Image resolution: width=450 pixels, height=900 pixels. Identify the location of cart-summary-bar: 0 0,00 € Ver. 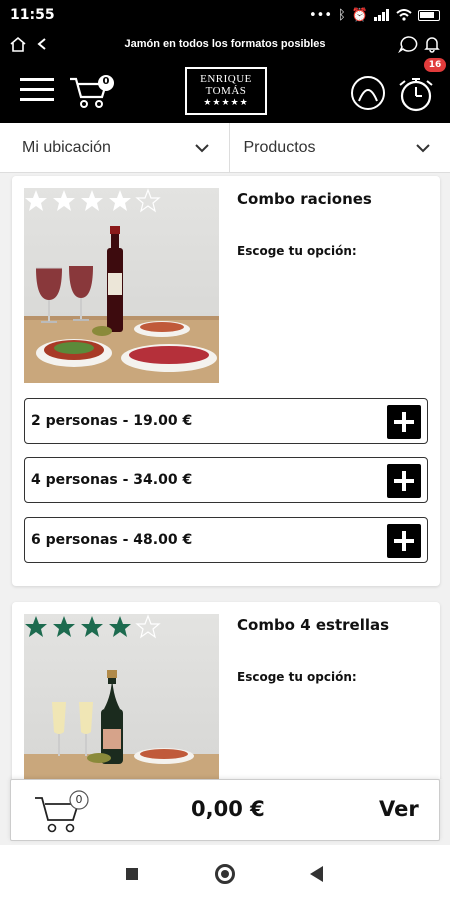
(225, 810).